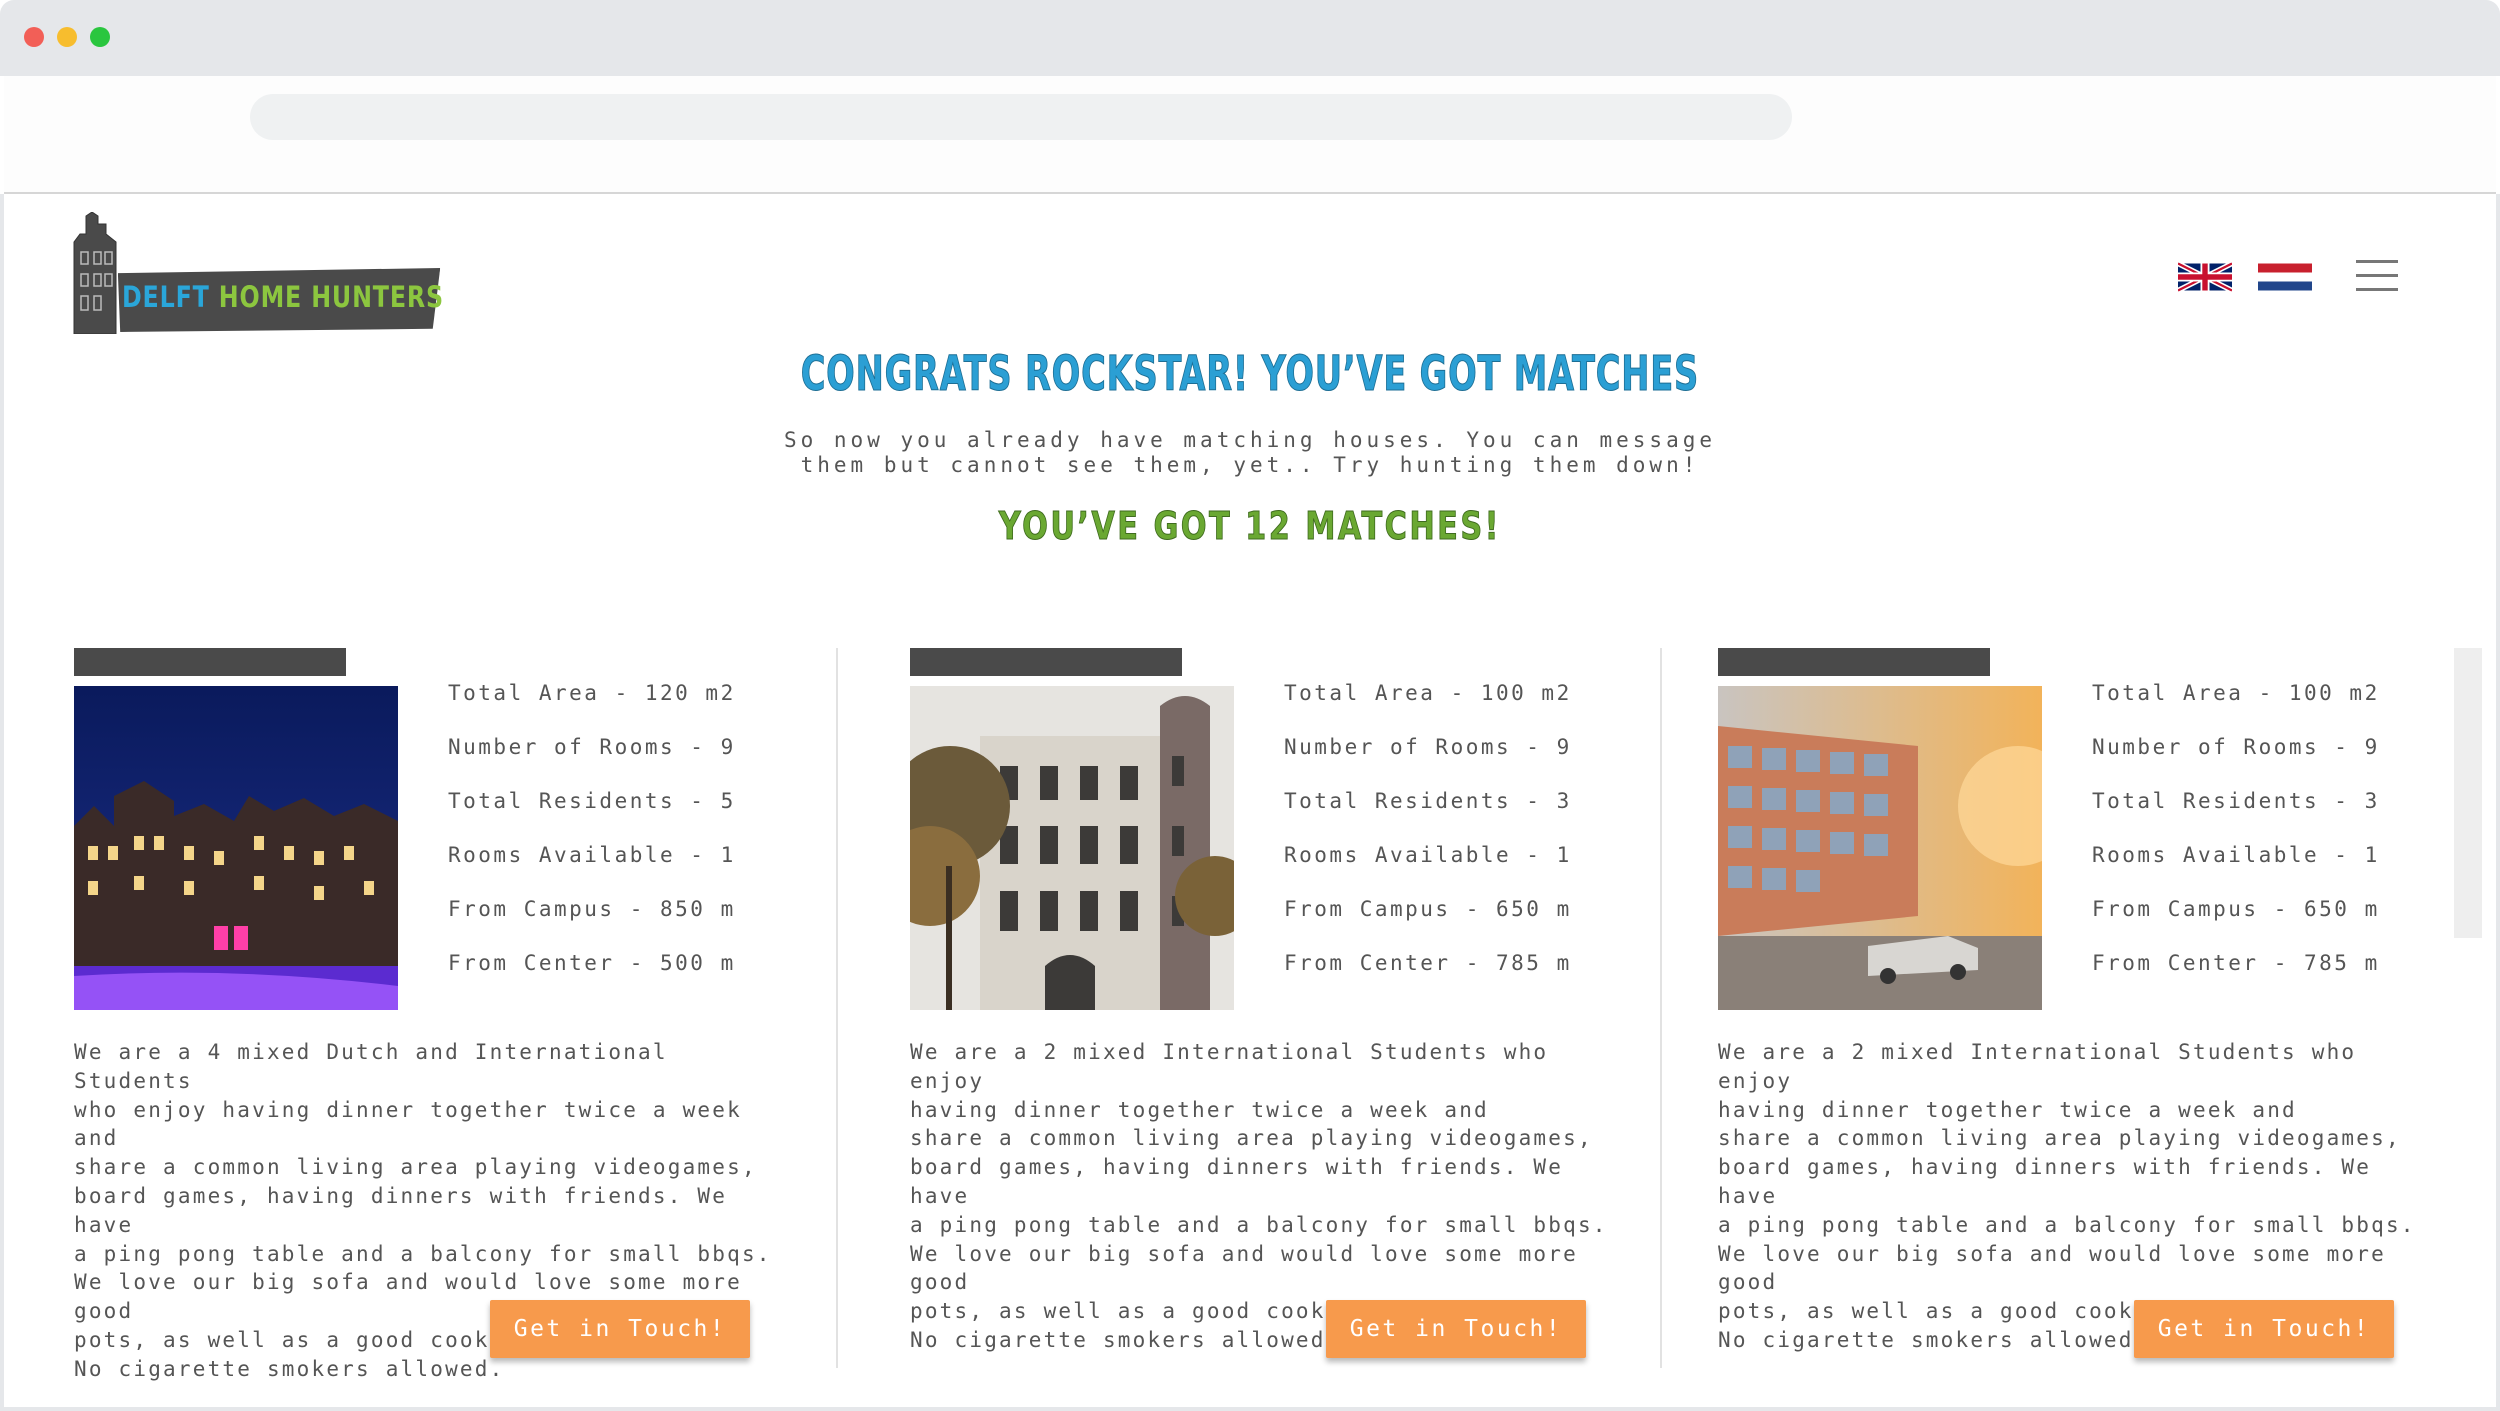 The image size is (2500, 1411). Describe the element at coordinates (2205, 277) in the screenshot. I see `uk-flag-icon` at that location.